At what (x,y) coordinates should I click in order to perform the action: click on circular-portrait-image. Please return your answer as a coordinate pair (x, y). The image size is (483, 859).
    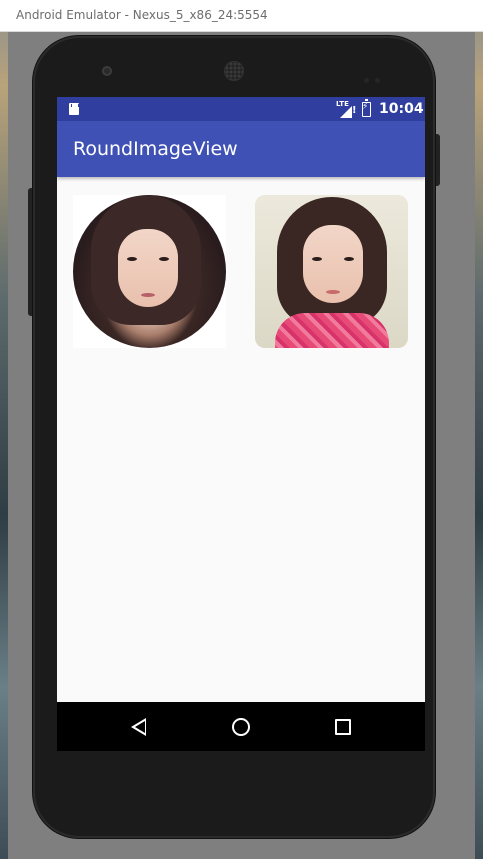
    Looking at the image, I should click on (149, 271).